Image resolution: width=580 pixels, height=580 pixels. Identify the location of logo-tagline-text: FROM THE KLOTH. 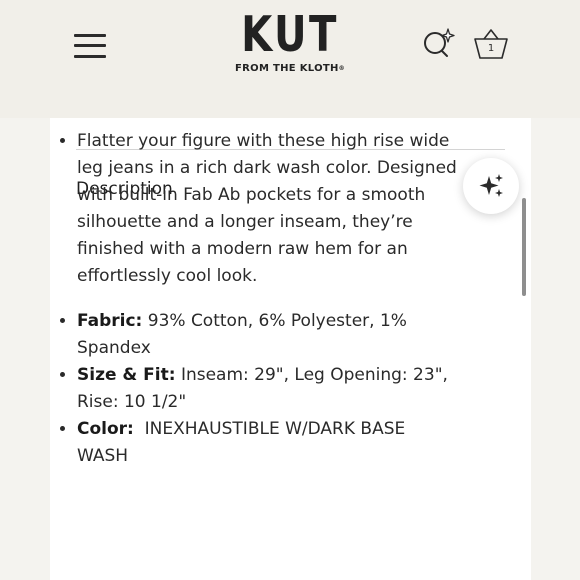
(287, 68).